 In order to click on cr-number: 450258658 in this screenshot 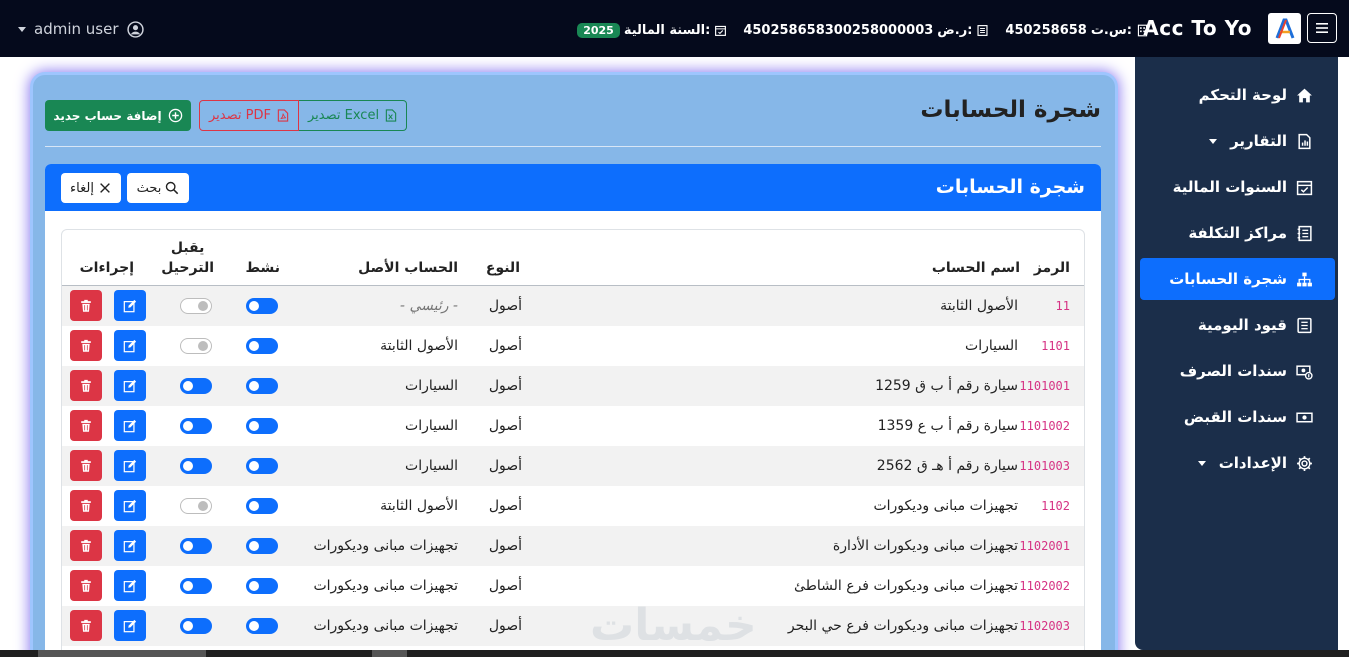, I will do `click(1046, 30)`.